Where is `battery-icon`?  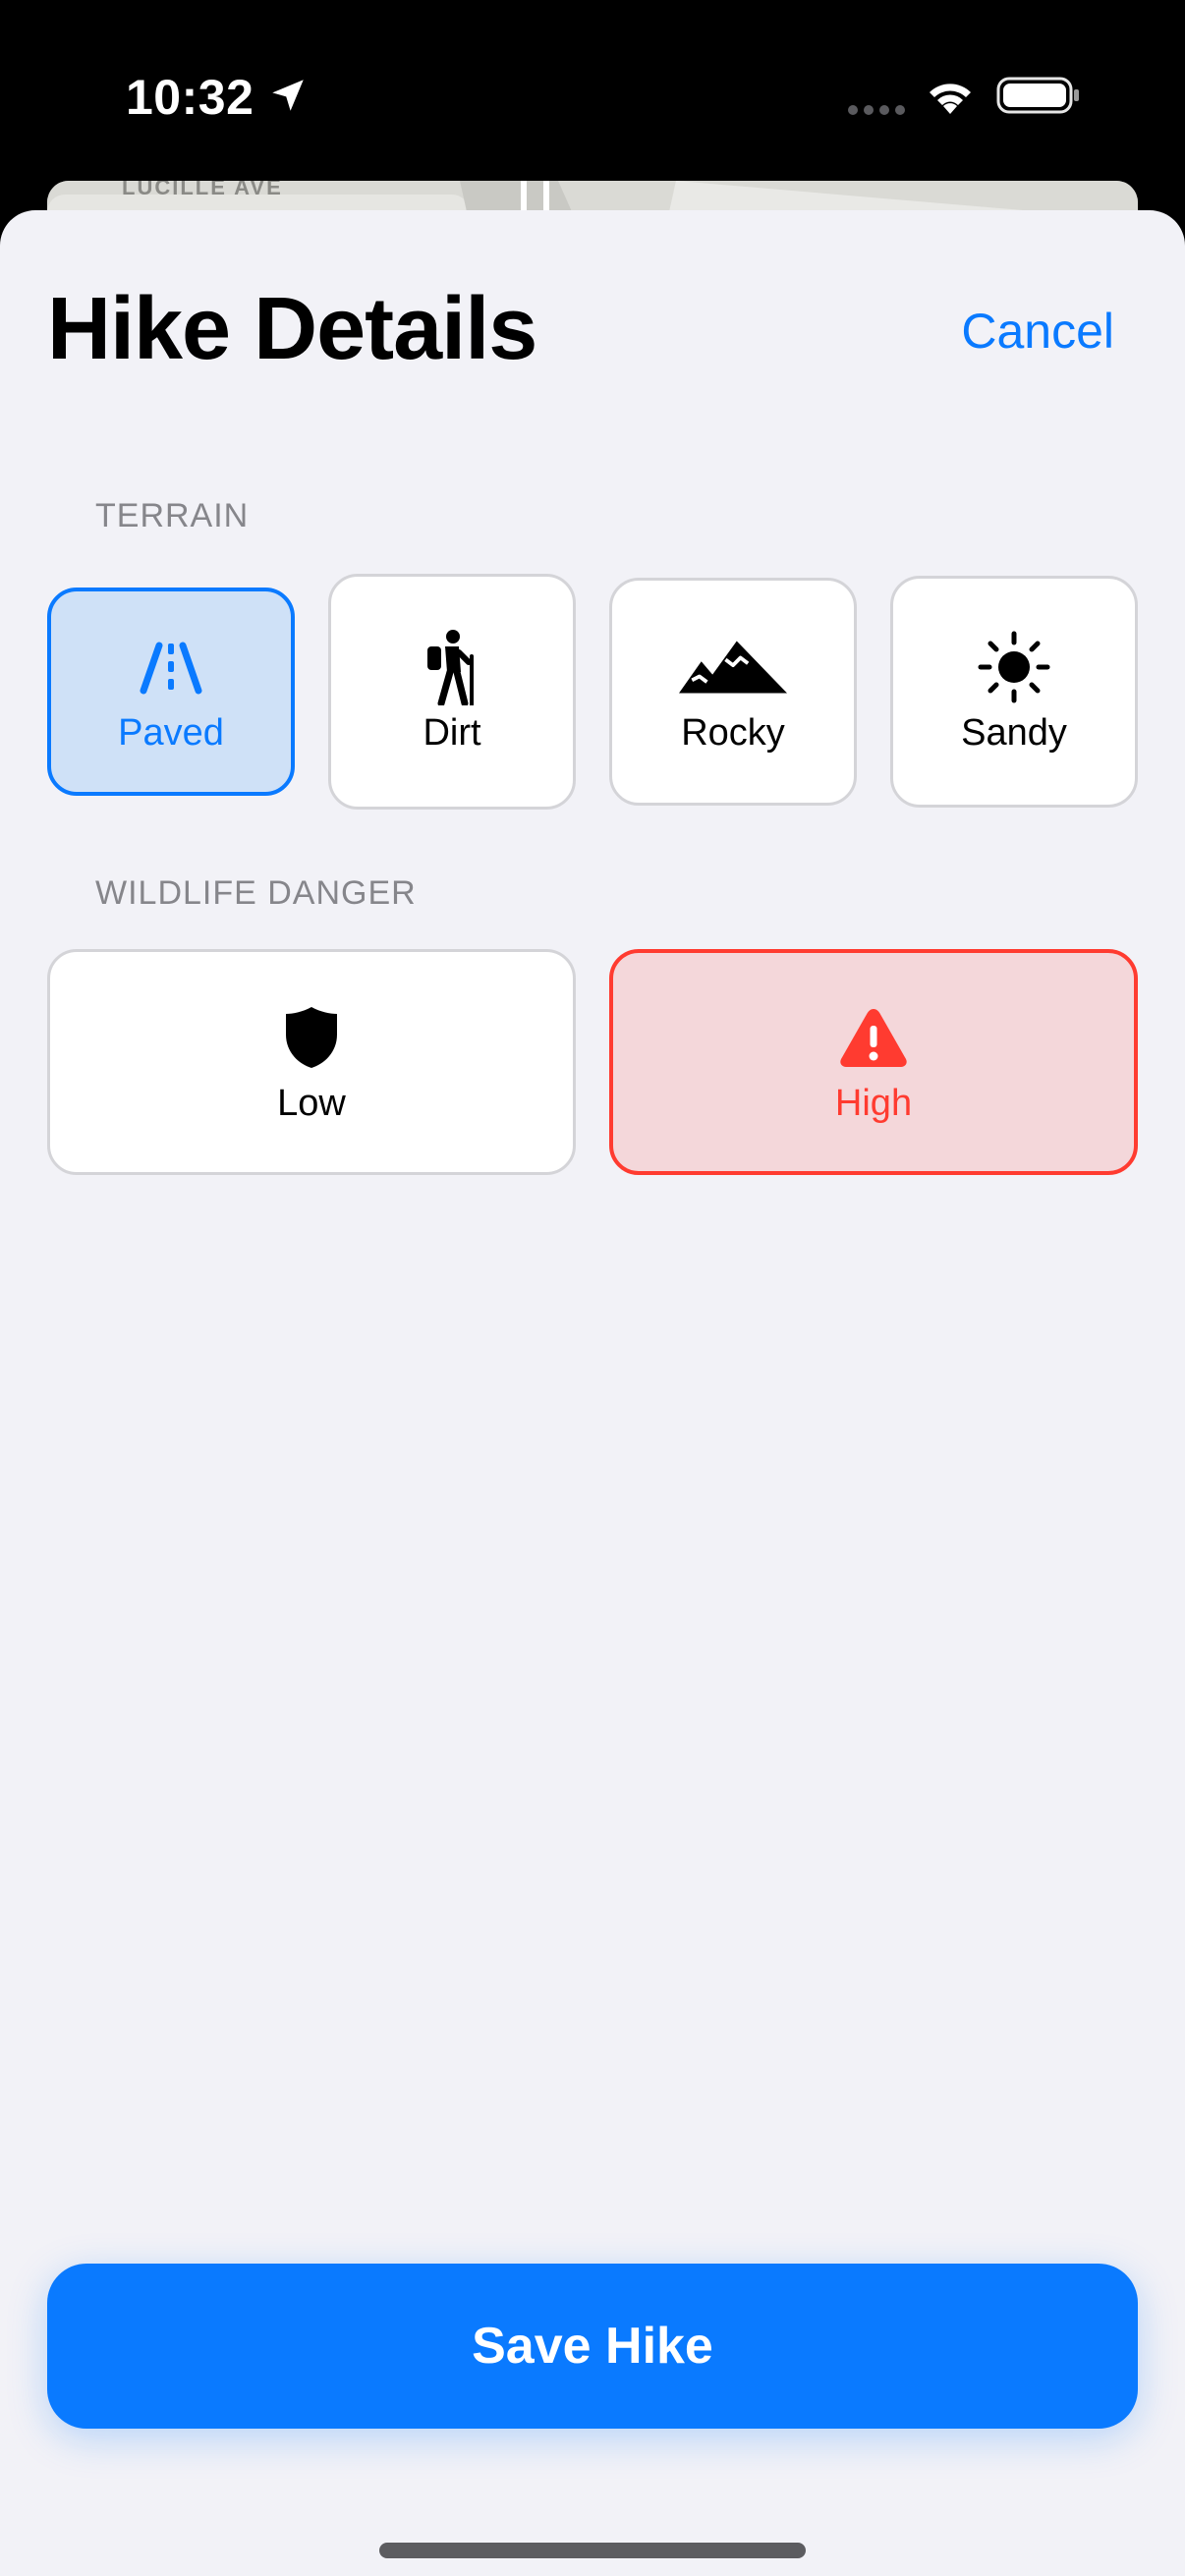
battery-icon is located at coordinates (1038, 95).